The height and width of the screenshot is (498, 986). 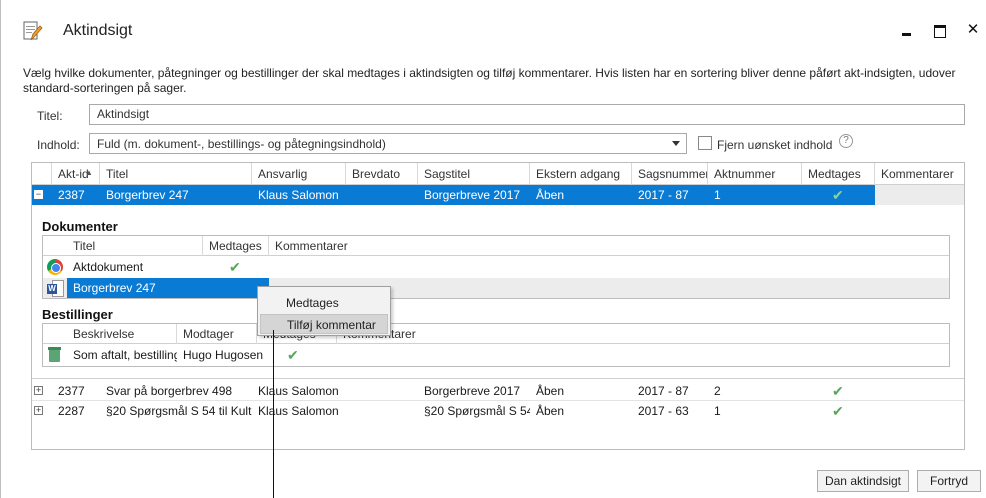 What do you see at coordinates (122, 334) in the screenshot?
I see `column-header-beskrivelse: Beskrivelse` at bounding box center [122, 334].